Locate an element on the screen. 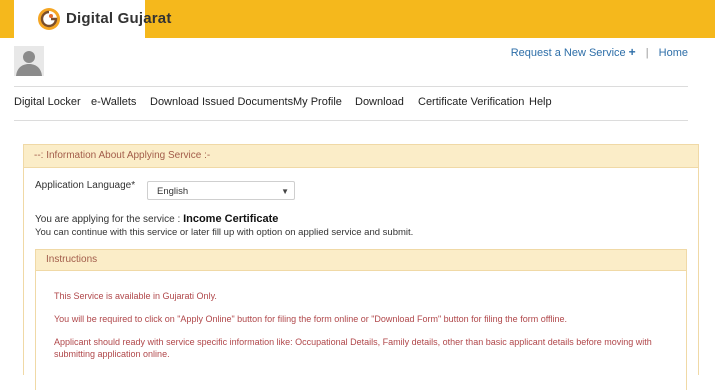 The width and height of the screenshot is (715, 390). language-select: English ▼ is located at coordinates (221, 190).